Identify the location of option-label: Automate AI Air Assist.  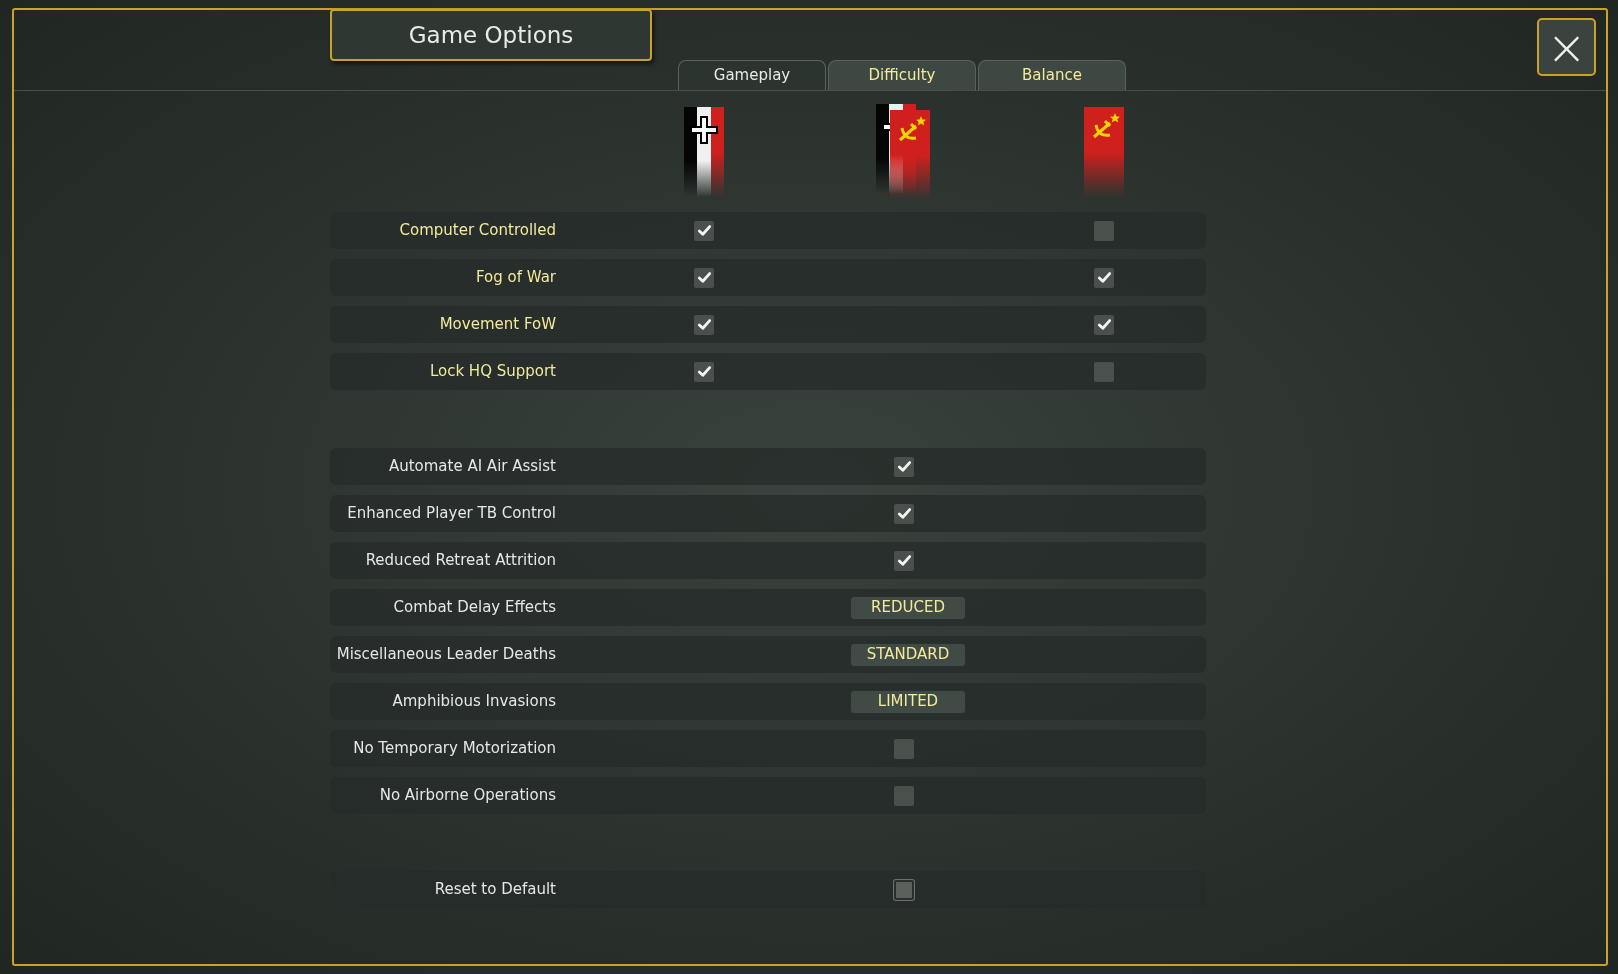
(471, 467).